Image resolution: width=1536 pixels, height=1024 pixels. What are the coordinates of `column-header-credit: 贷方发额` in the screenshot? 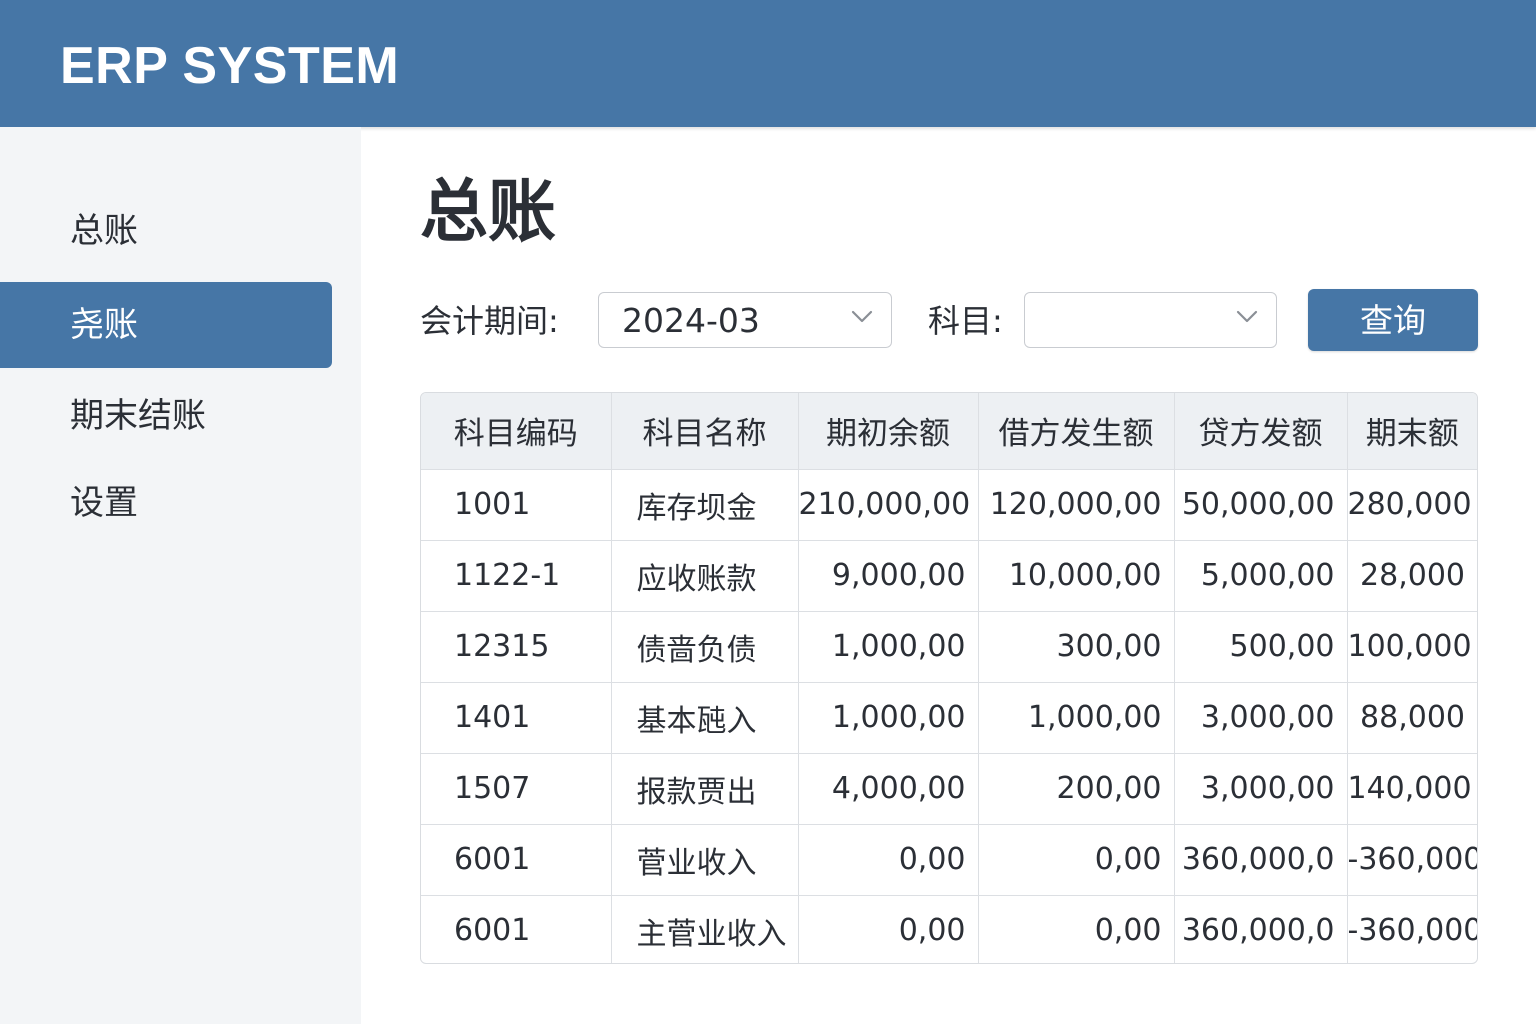 It's located at (1261, 431).